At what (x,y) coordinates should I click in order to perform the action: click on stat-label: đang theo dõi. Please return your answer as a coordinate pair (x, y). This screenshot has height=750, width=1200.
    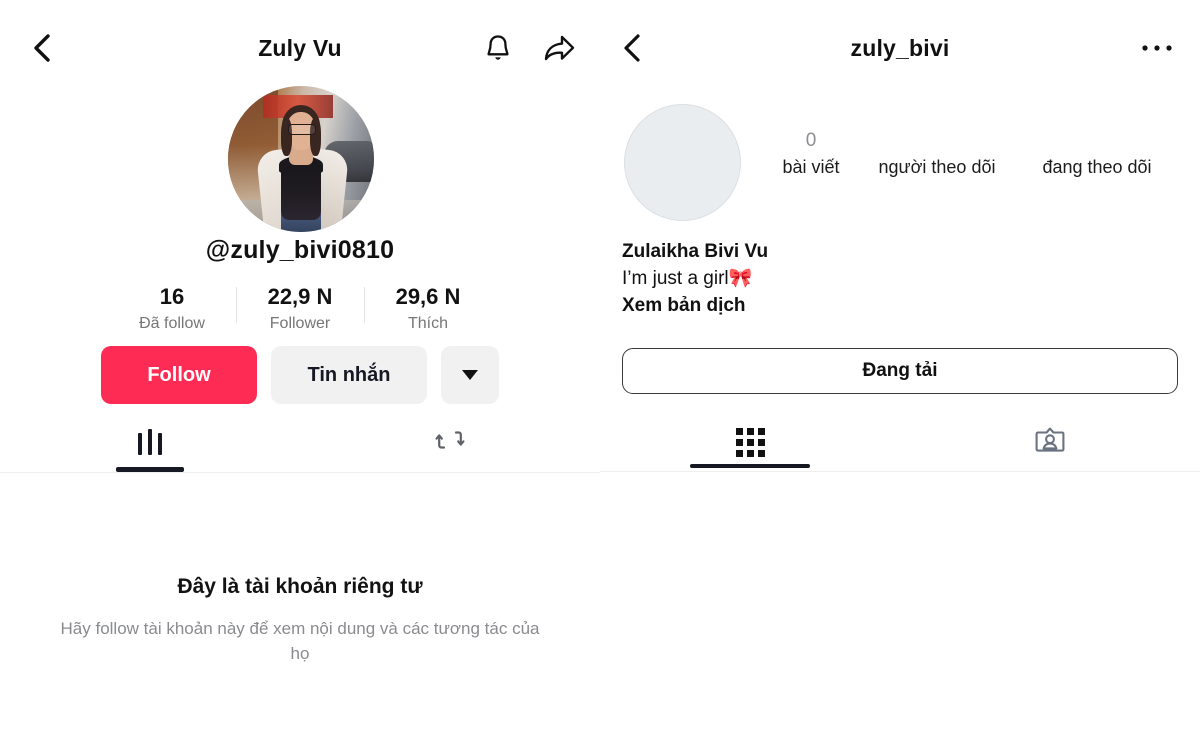
    Looking at the image, I should click on (1097, 167).